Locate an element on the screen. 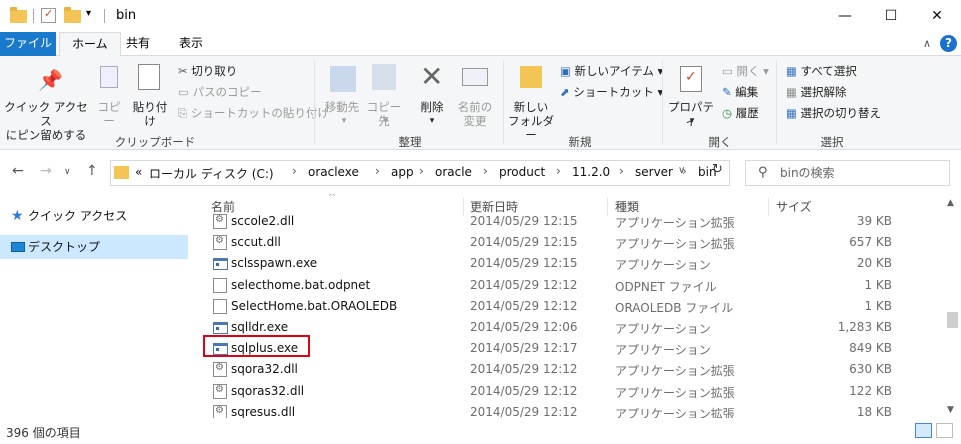 Image resolution: width=961 pixels, height=444 pixels. select-all-button: ▦ すべて選択 is located at coordinates (821, 71).